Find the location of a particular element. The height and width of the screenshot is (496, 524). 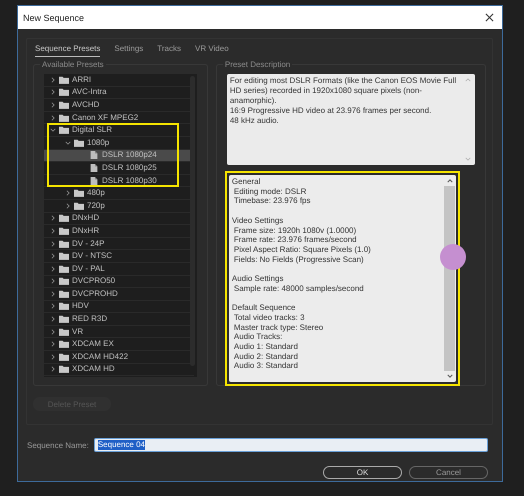

cursor-highlight is located at coordinates (453, 257).